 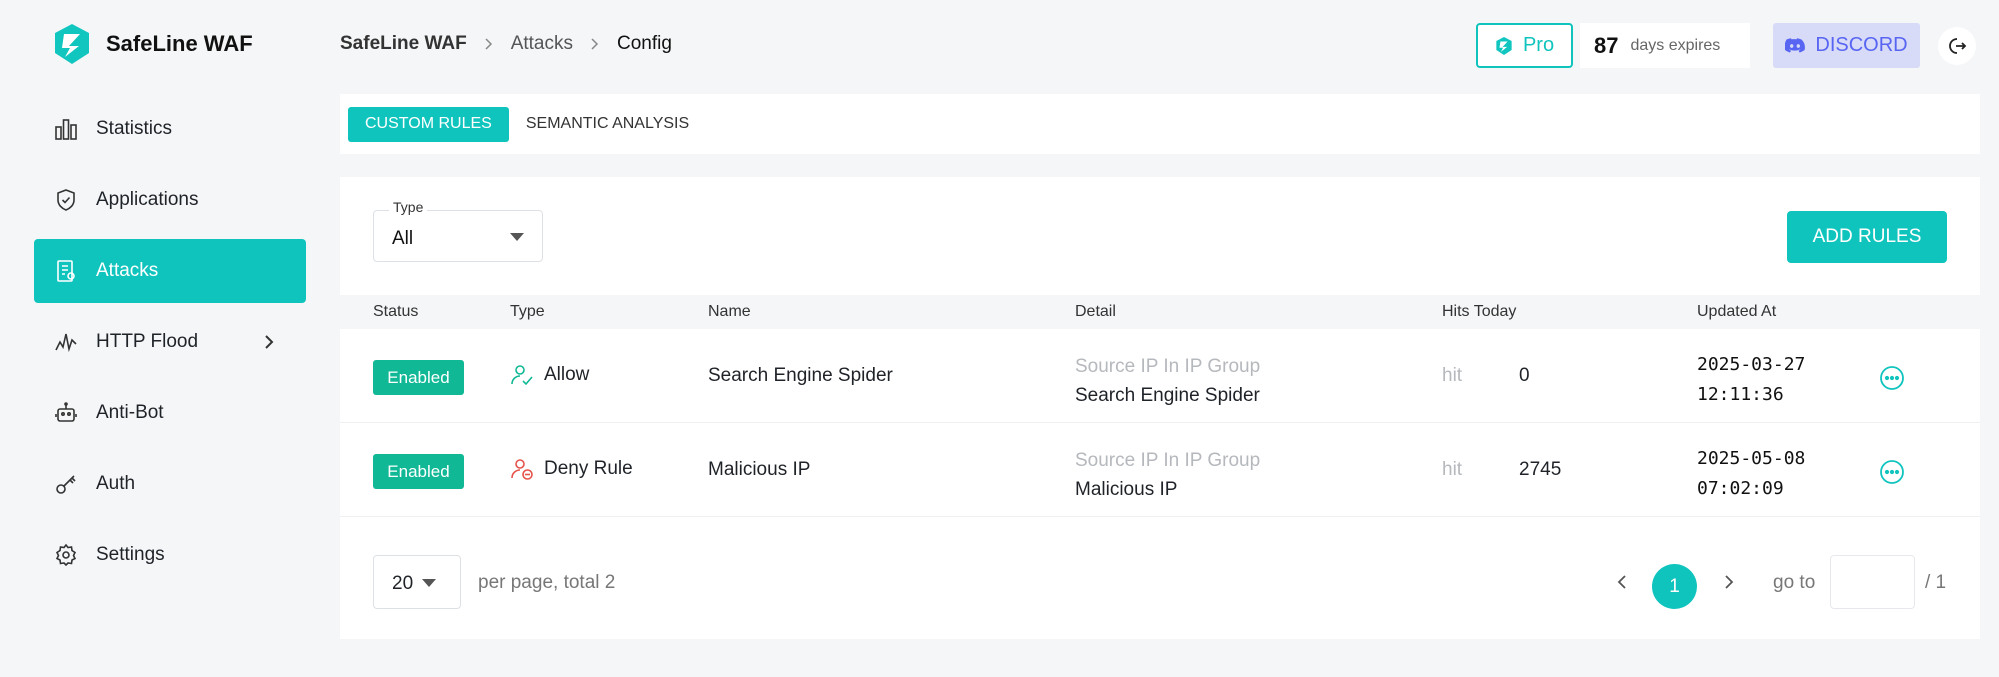 What do you see at coordinates (759, 469) in the screenshot?
I see `rule-name: Malicious IP` at bounding box center [759, 469].